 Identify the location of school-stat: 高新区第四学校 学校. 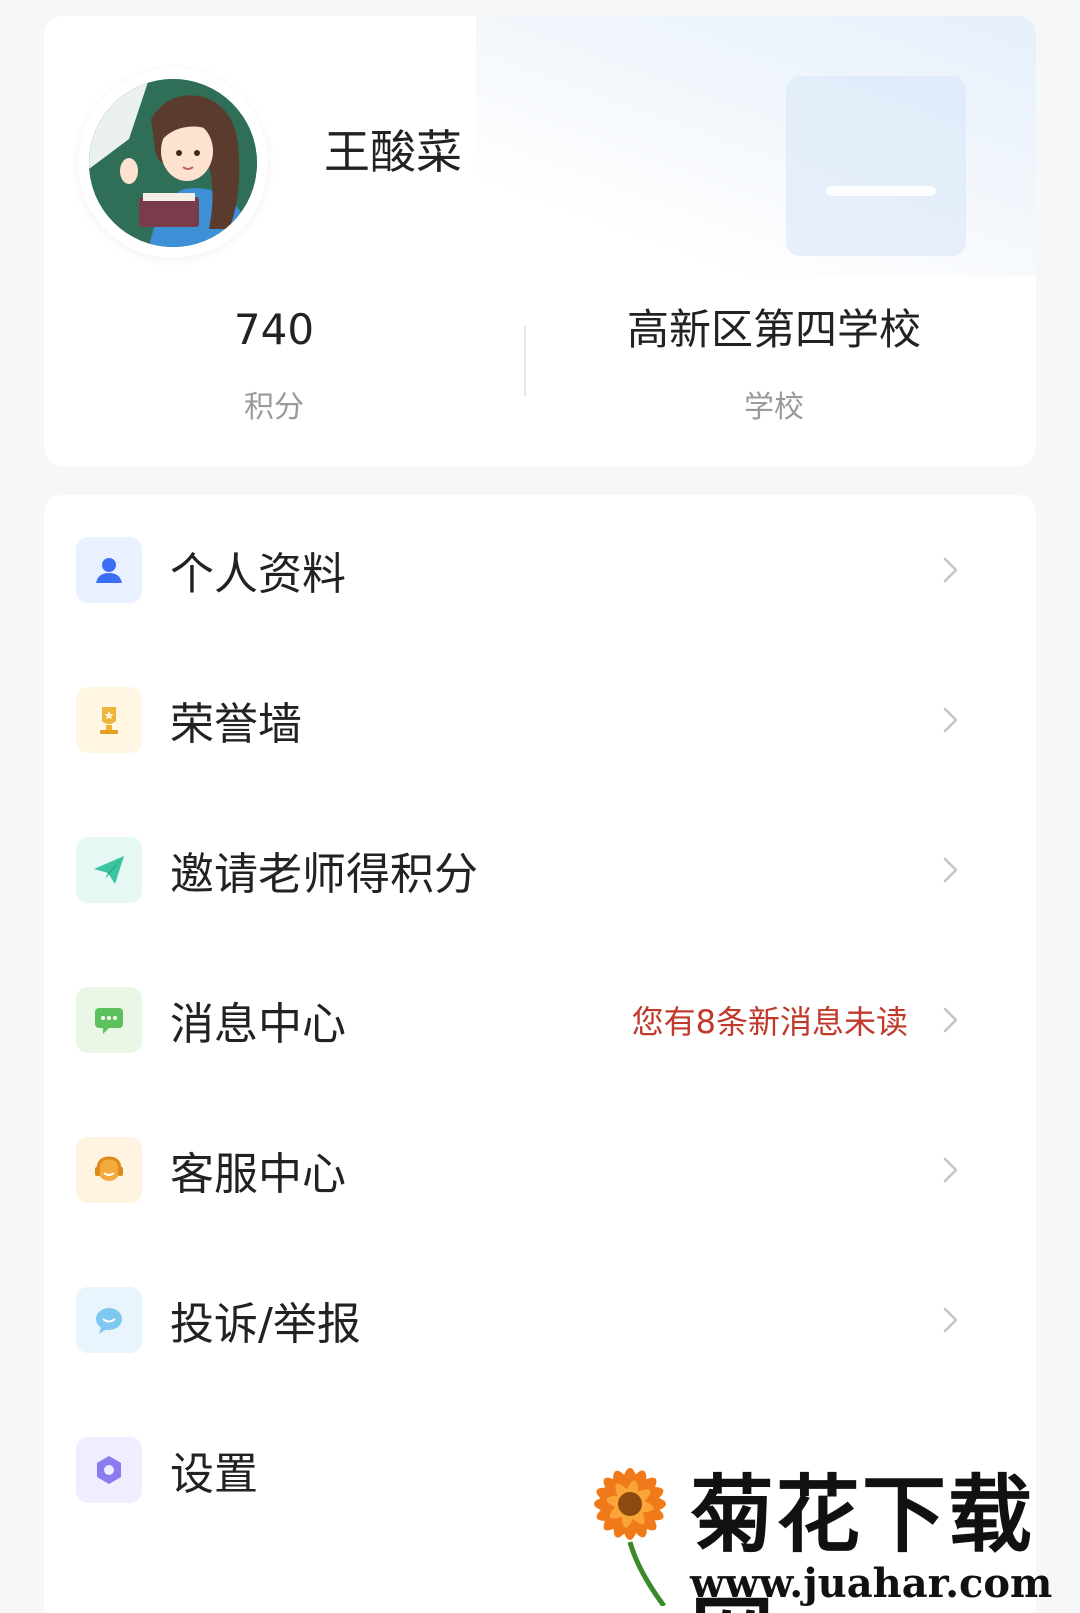
(774, 365).